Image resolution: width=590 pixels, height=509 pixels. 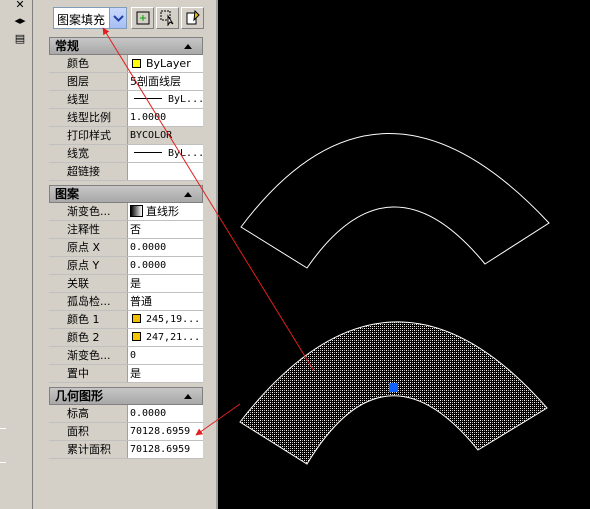 What do you see at coordinates (117, 18) in the screenshot?
I see `chevron-down-icon` at bounding box center [117, 18].